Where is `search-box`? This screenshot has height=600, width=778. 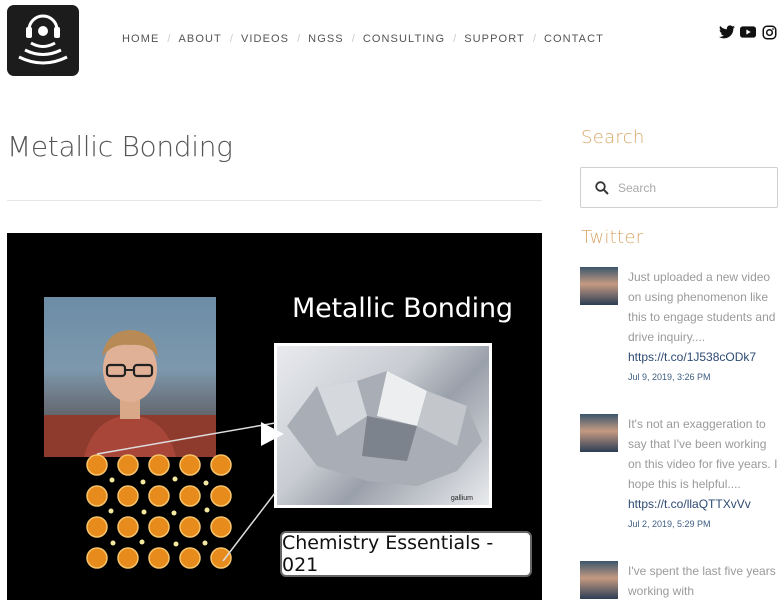 search-box is located at coordinates (679, 187).